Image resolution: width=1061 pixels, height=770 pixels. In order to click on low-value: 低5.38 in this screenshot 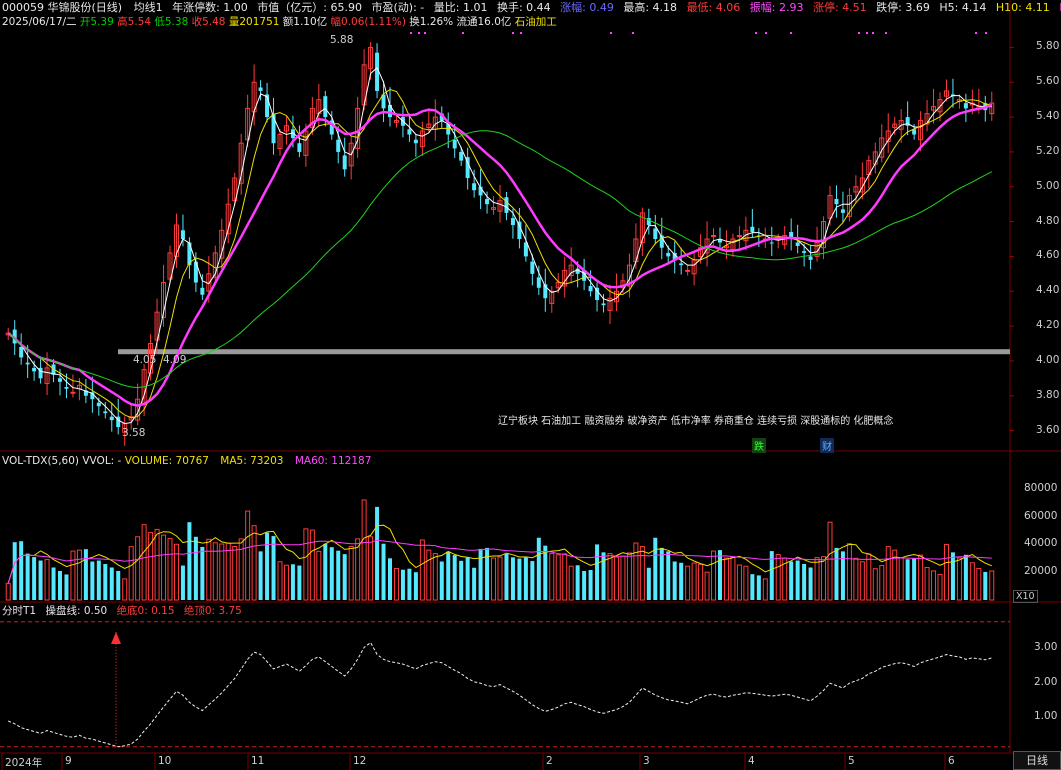, I will do `click(171, 22)`.